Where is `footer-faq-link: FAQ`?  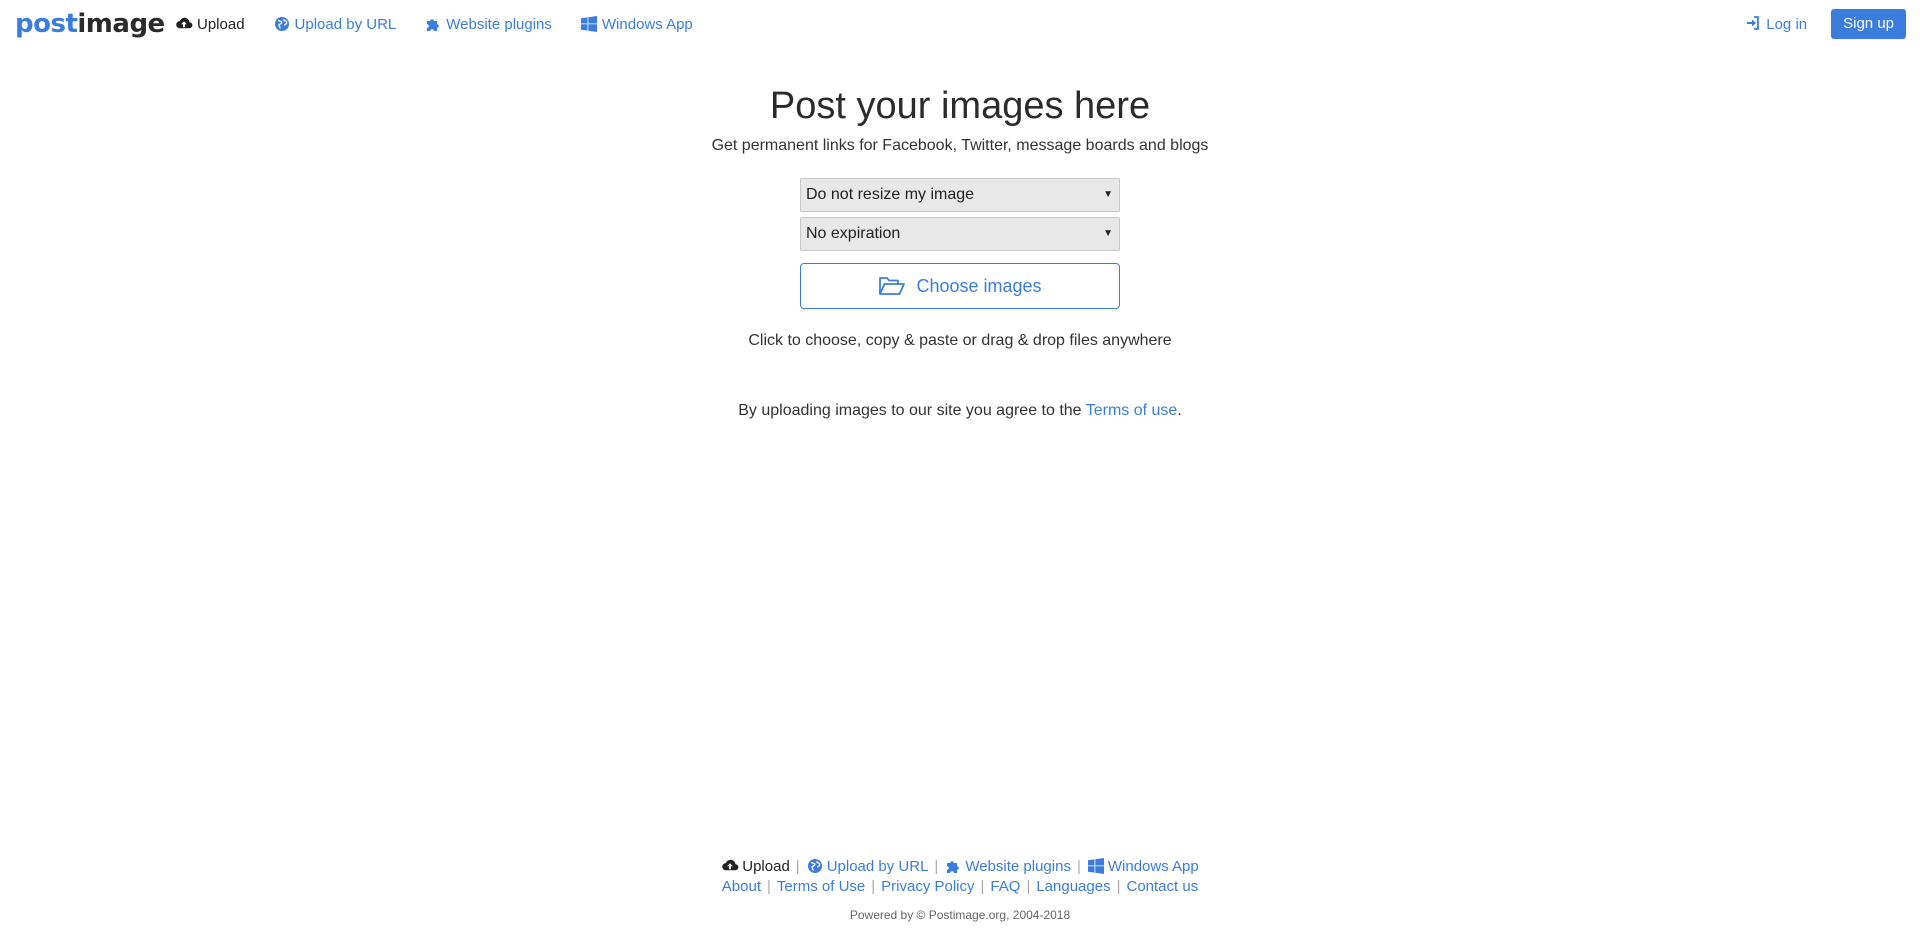 footer-faq-link: FAQ is located at coordinates (1005, 886).